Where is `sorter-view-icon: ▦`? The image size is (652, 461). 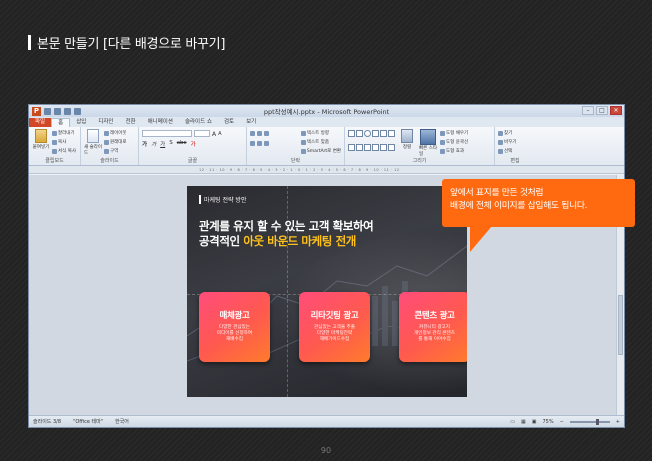
sorter-view-icon: ▦ is located at coordinates (523, 422).